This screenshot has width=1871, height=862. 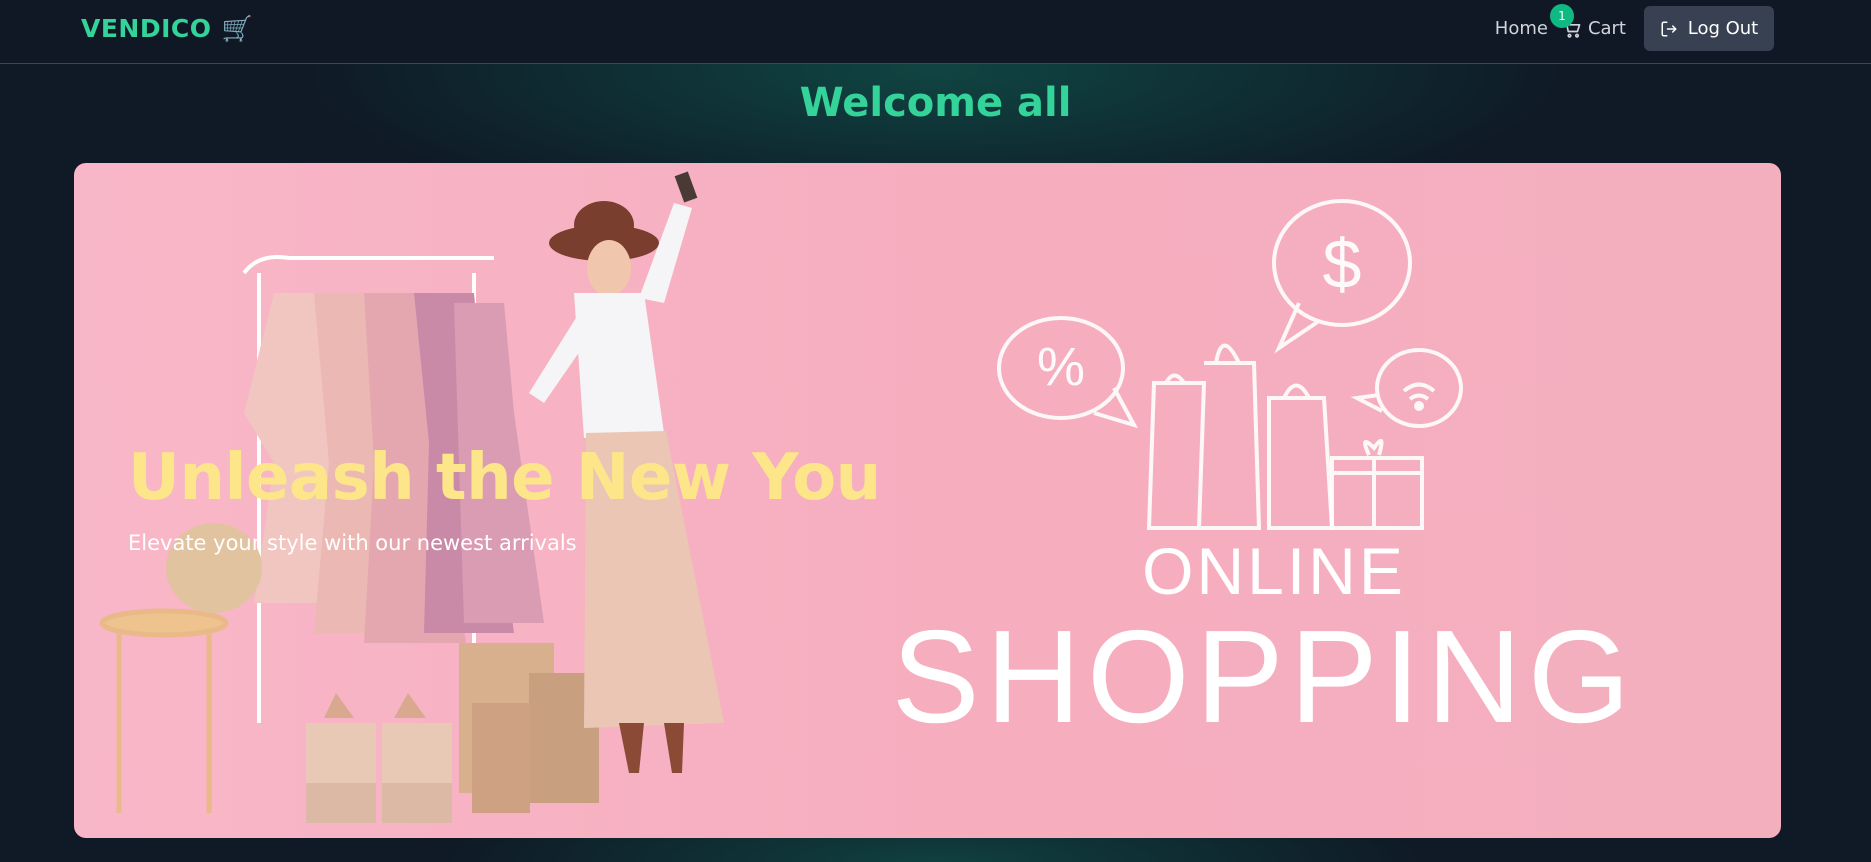 I want to click on shopping-bags-icon, so click(x=1240, y=436).